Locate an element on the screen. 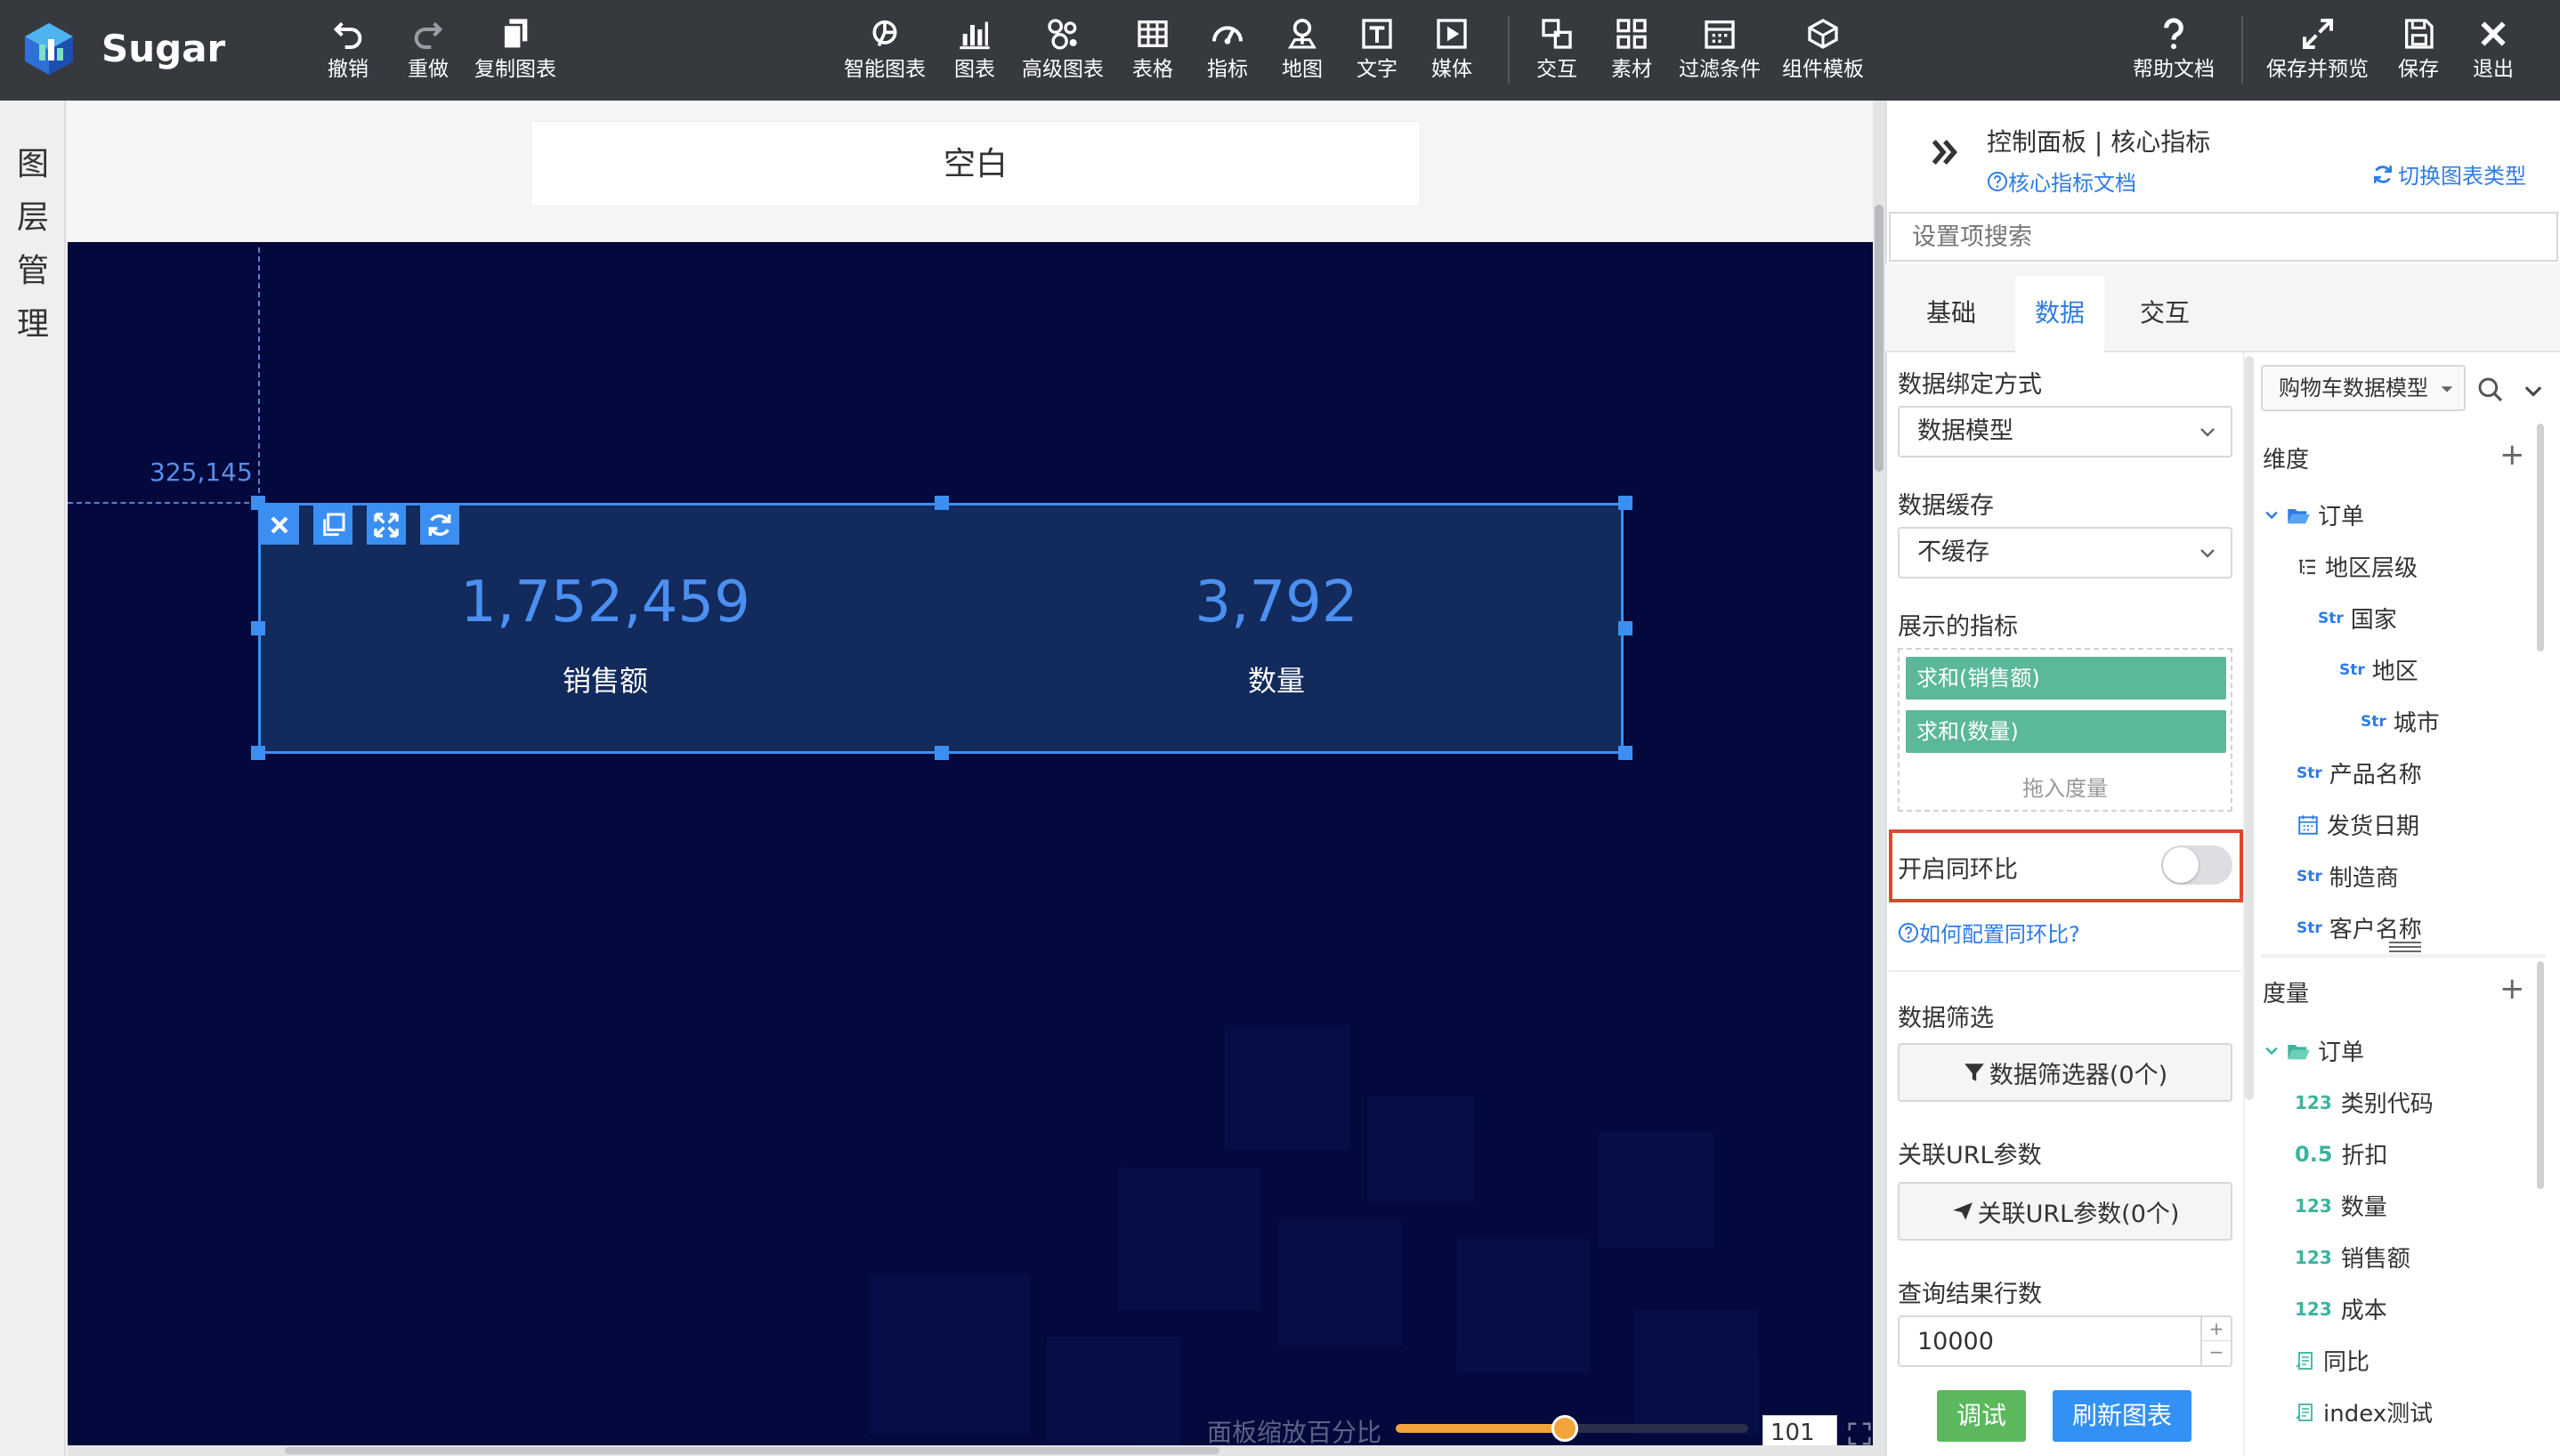 The height and width of the screenshot is (1456, 2560). measure-folder-order: 订单 is located at coordinates (2314, 1050).